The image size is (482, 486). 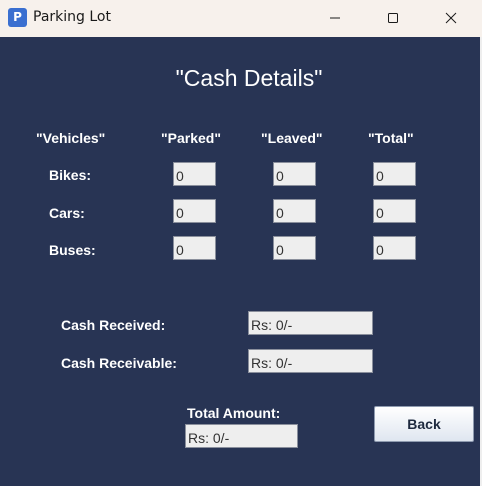 I want to click on row-label-cars: Cars:, so click(x=67, y=213).